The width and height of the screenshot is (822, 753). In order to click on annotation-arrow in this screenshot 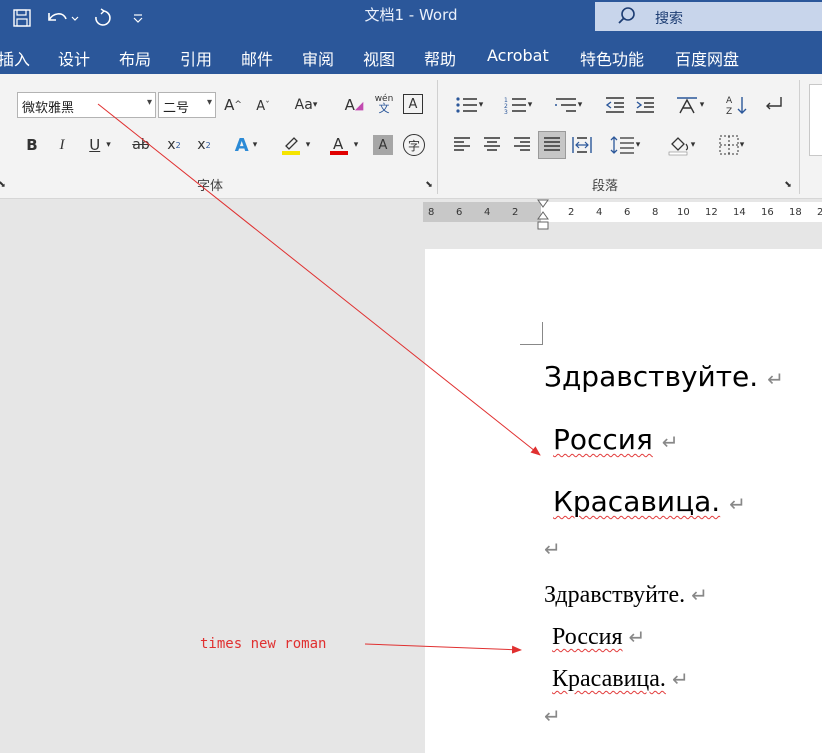, I will do `click(443, 648)`.